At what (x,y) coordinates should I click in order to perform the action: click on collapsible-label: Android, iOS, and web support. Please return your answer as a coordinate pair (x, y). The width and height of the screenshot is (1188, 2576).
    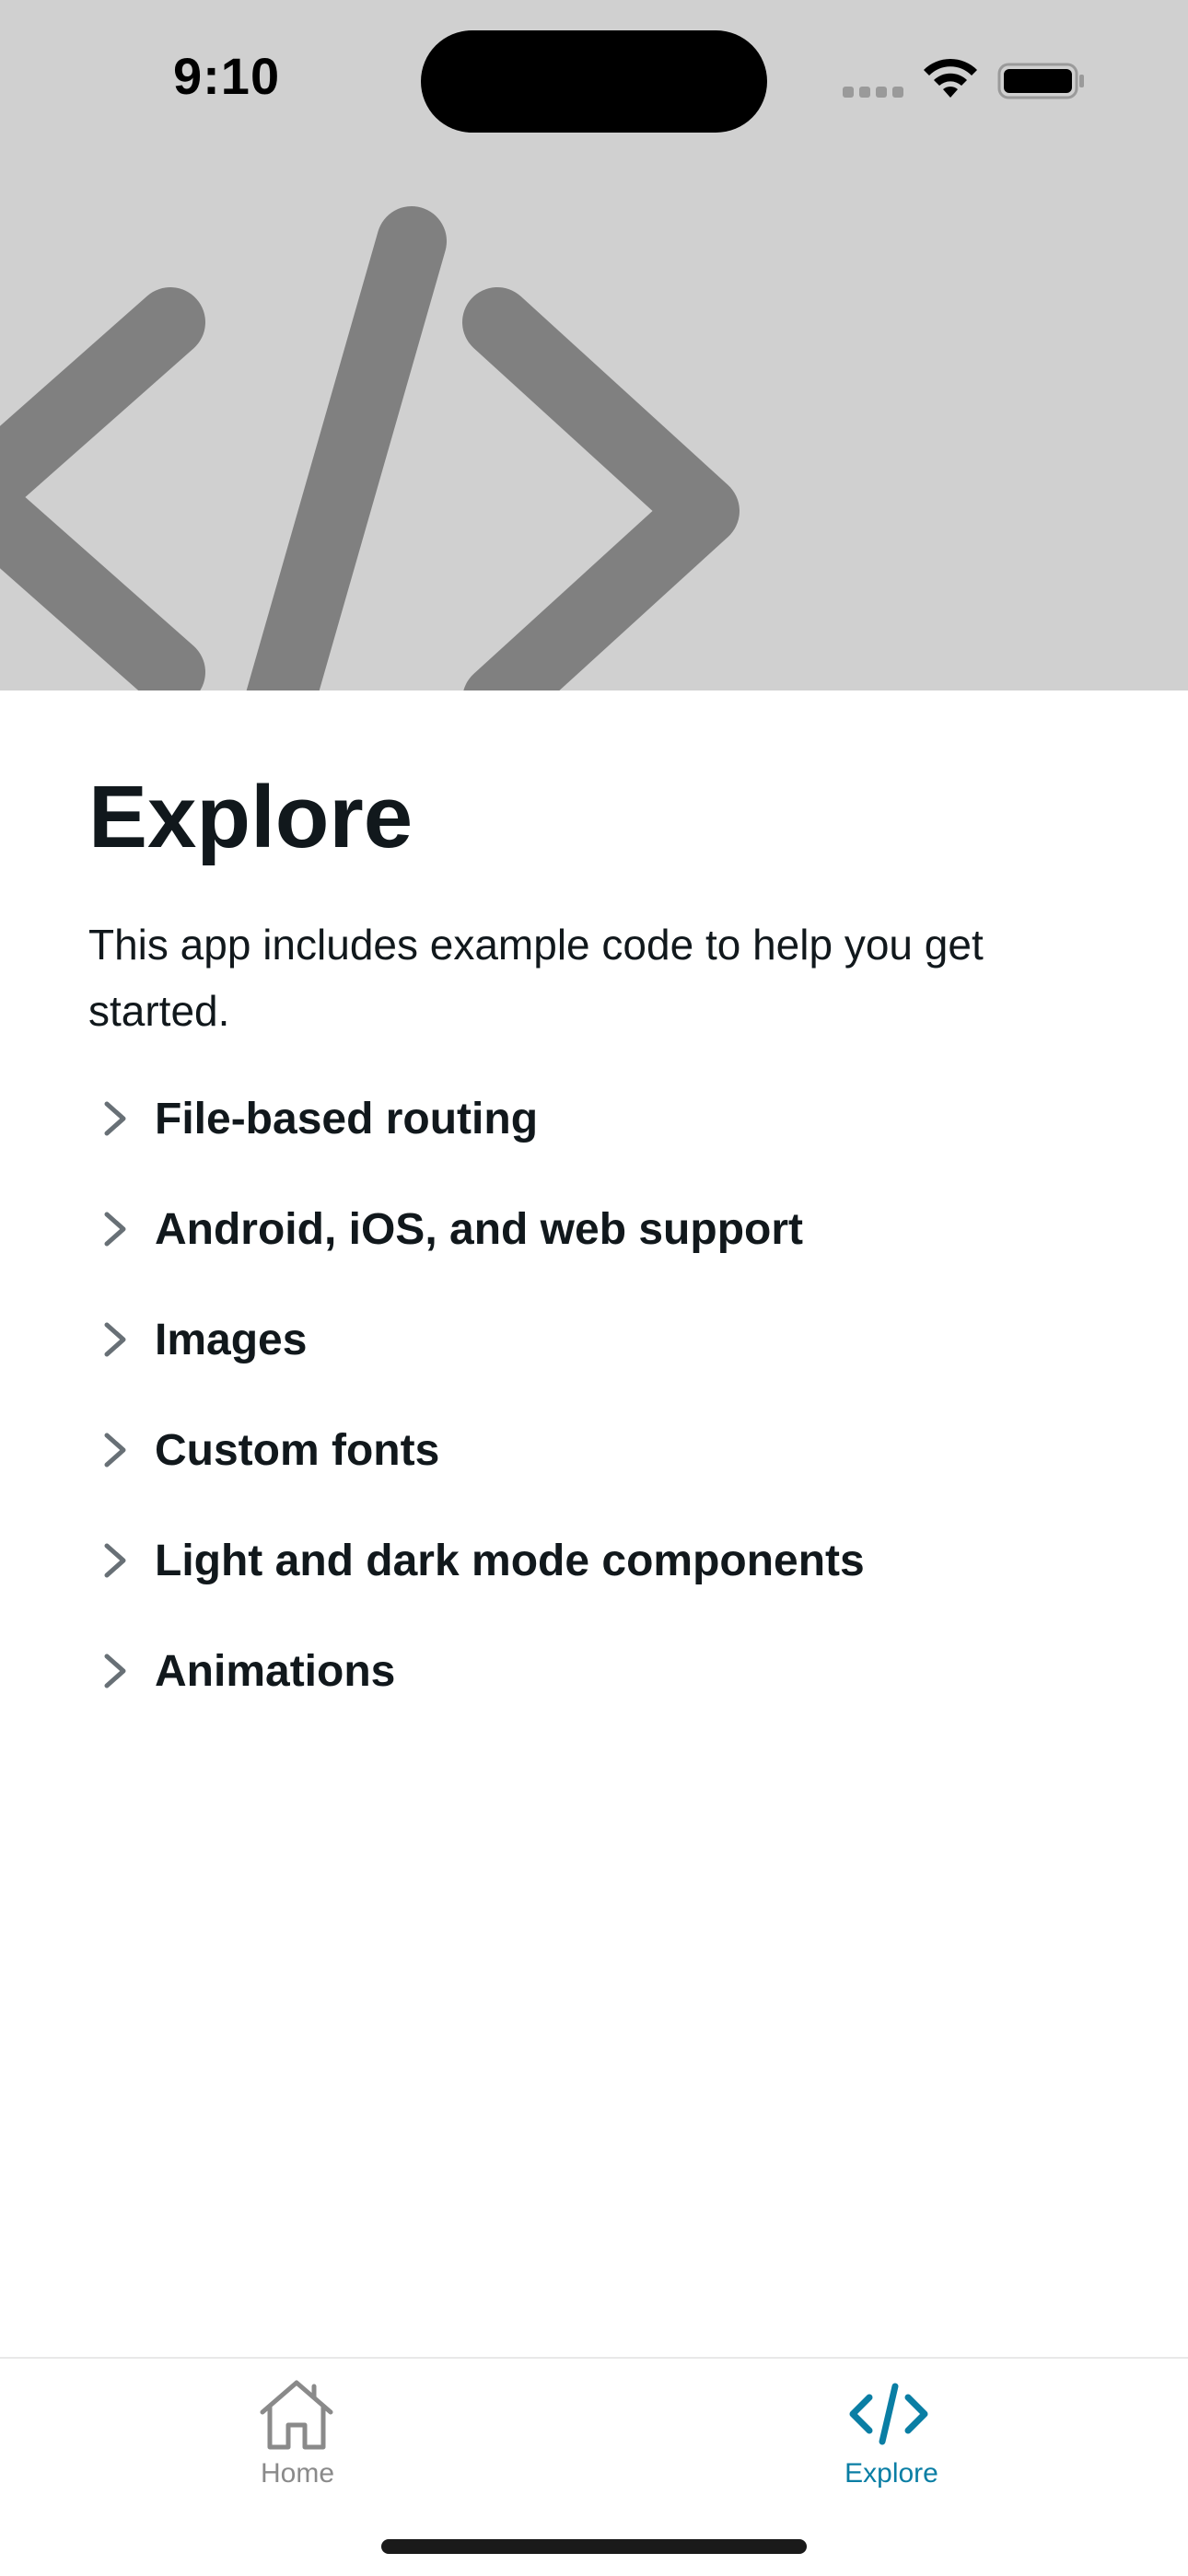
    Looking at the image, I should click on (479, 1229).